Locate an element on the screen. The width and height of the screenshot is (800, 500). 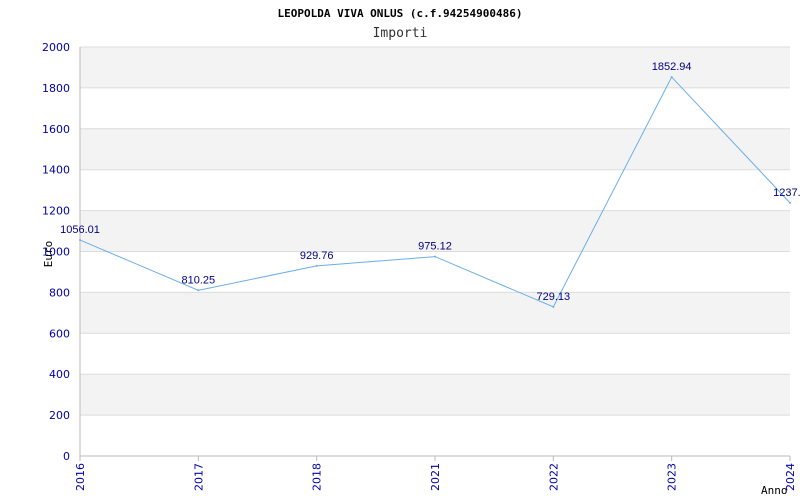
y-tick-label: 1800 is located at coordinates (56, 88).